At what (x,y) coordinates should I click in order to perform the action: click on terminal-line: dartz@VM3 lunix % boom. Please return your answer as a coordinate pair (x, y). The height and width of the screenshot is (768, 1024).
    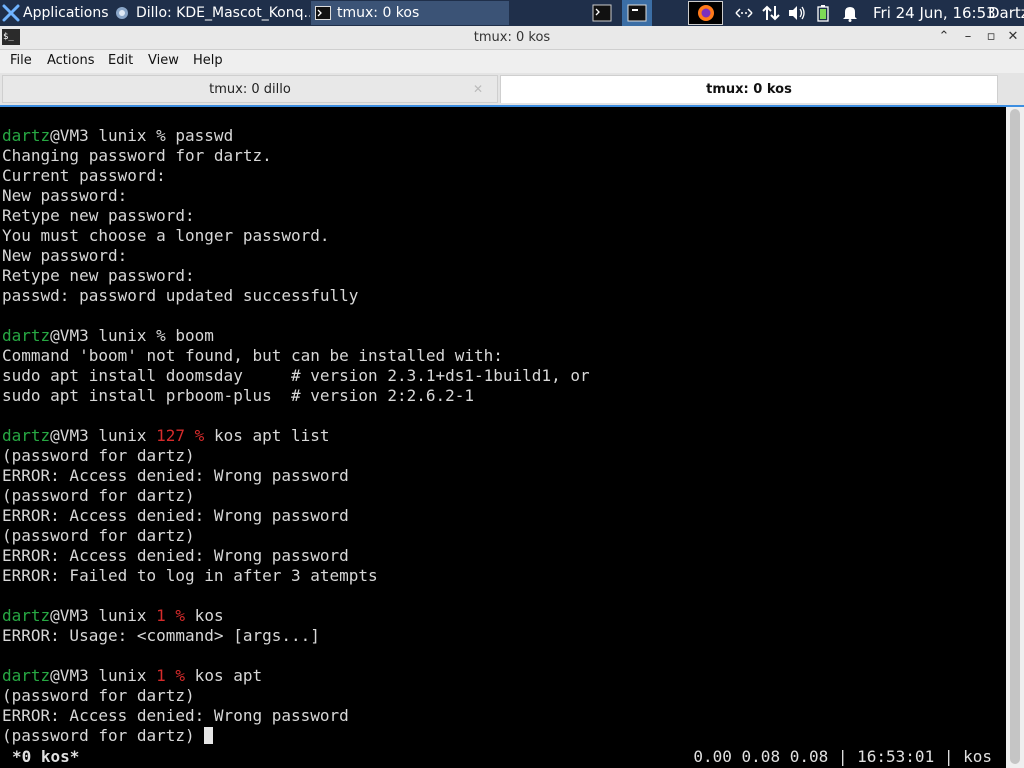
    Looking at the image, I should click on (296, 336).